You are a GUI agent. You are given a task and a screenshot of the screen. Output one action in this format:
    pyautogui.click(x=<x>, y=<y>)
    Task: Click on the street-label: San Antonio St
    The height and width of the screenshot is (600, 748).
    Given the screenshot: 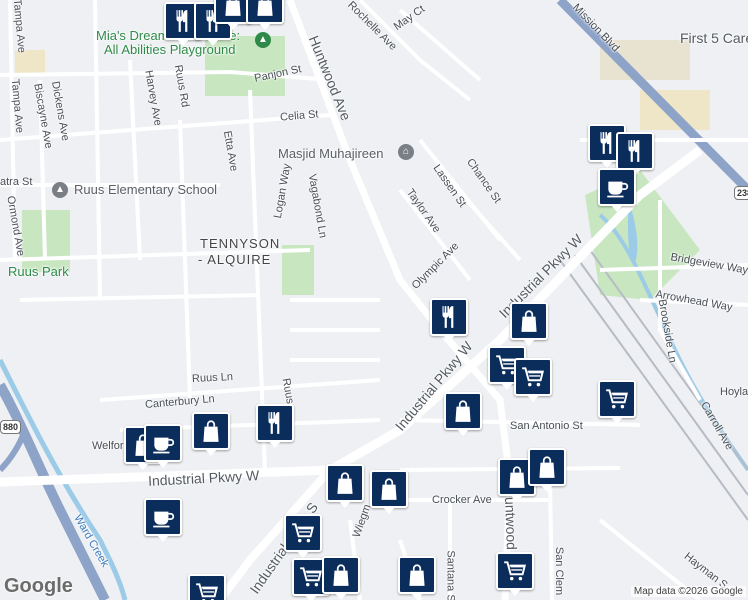 What is the action you would take?
    pyautogui.click(x=546, y=426)
    